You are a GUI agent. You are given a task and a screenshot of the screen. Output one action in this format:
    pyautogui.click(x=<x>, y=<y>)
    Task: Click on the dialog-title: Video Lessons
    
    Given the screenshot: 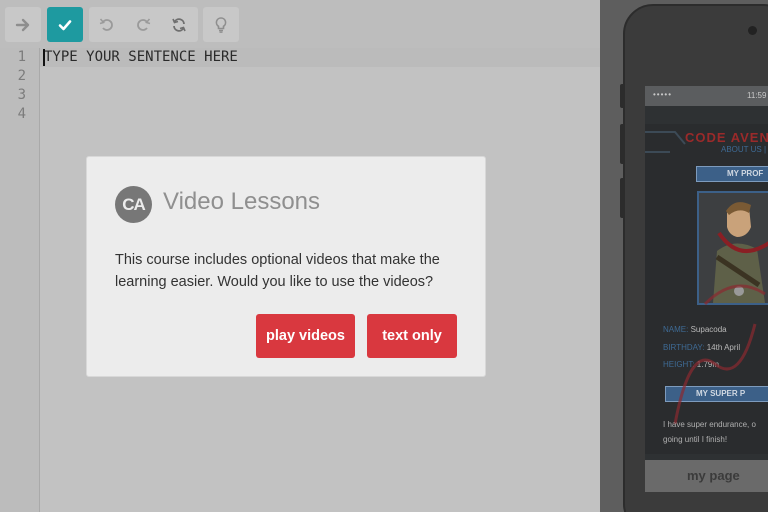 What is the action you would take?
    pyautogui.click(x=242, y=201)
    